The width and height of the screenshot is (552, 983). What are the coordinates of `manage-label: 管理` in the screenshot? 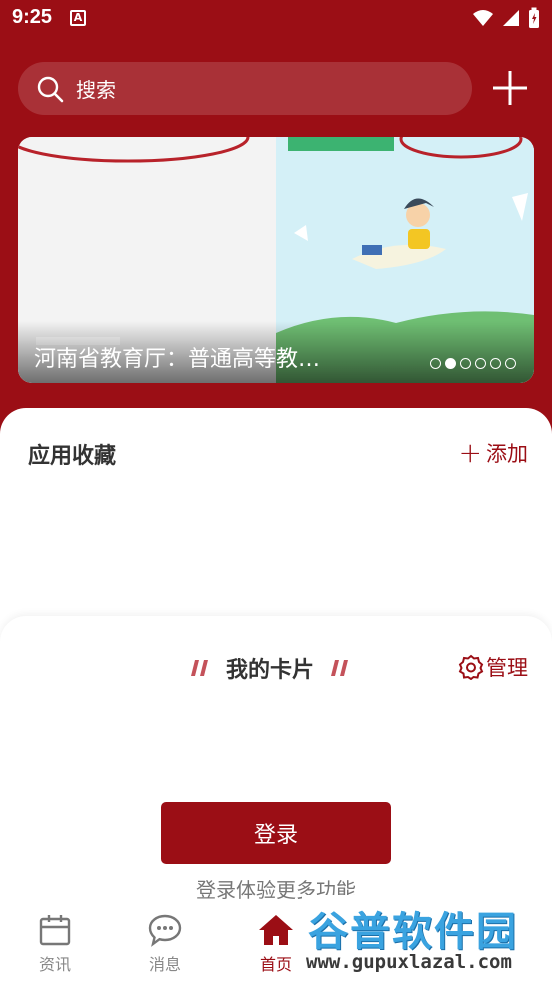 It's located at (507, 668).